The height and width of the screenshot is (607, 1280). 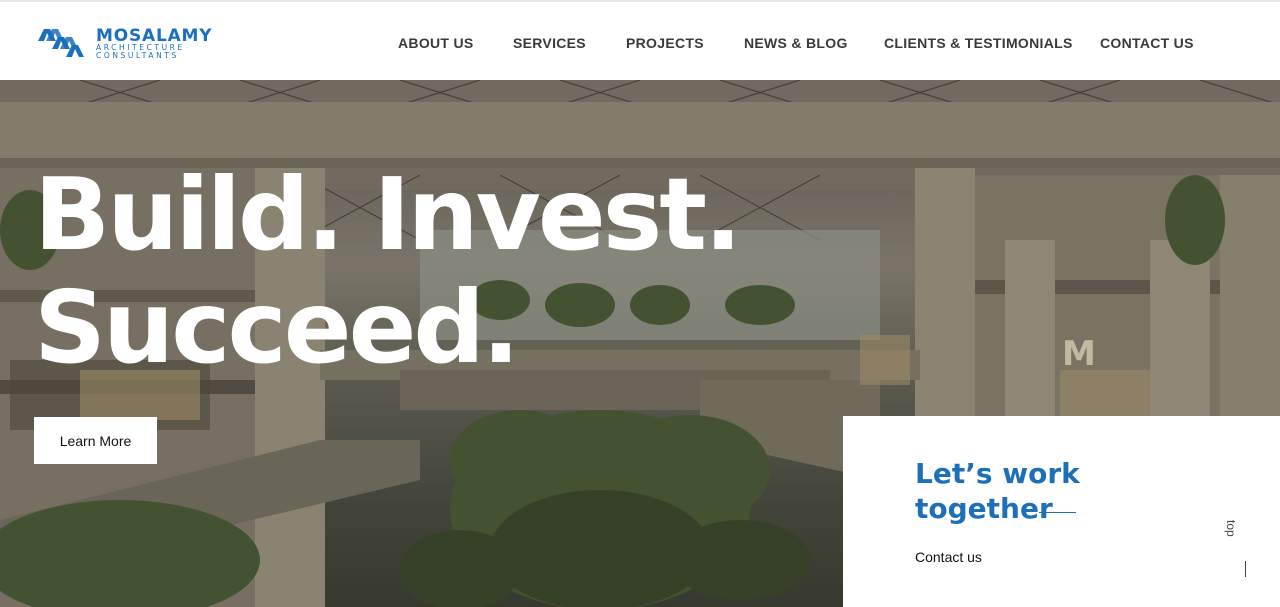 What do you see at coordinates (137, 55) in the screenshot?
I see `logo-subline-2: CONSULTANTS` at bounding box center [137, 55].